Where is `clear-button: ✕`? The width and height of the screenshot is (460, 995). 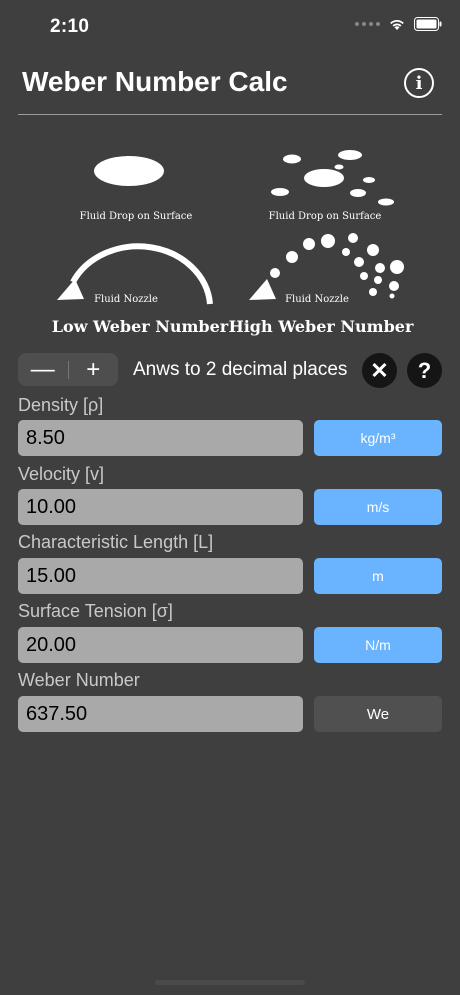 clear-button: ✕ is located at coordinates (379, 370).